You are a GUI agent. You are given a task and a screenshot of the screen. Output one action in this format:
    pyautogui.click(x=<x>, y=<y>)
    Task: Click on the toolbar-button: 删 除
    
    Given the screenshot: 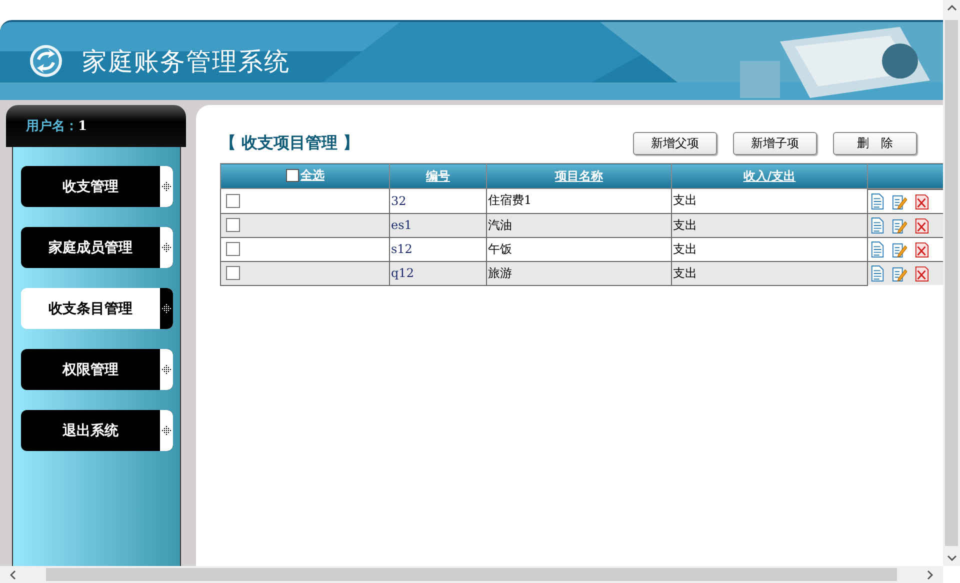 What is the action you would take?
    pyautogui.click(x=875, y=143)
    